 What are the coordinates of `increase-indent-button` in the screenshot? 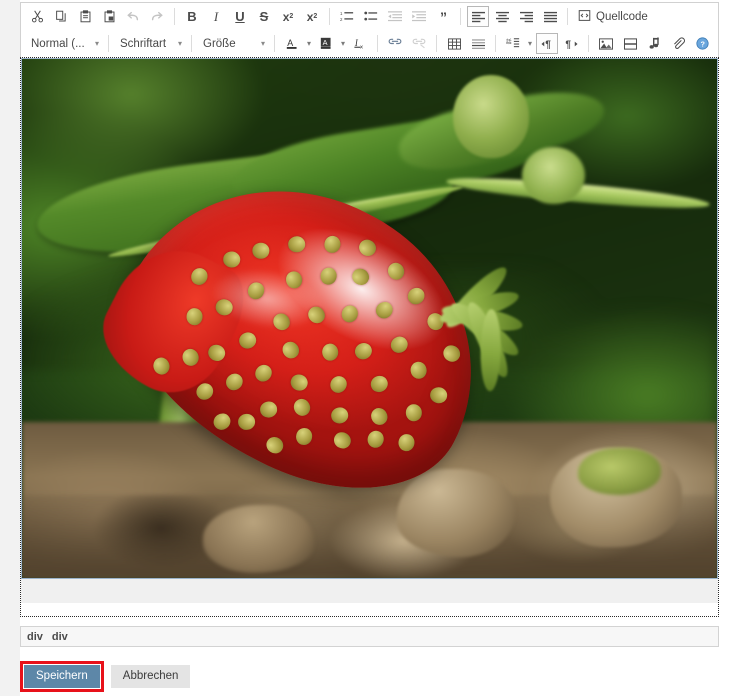 It's located at (419, 16).